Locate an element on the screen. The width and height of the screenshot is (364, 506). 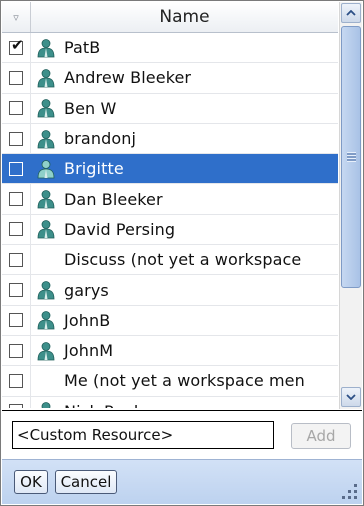
list-item-label: JohnM is located at coordinates (89, 351).